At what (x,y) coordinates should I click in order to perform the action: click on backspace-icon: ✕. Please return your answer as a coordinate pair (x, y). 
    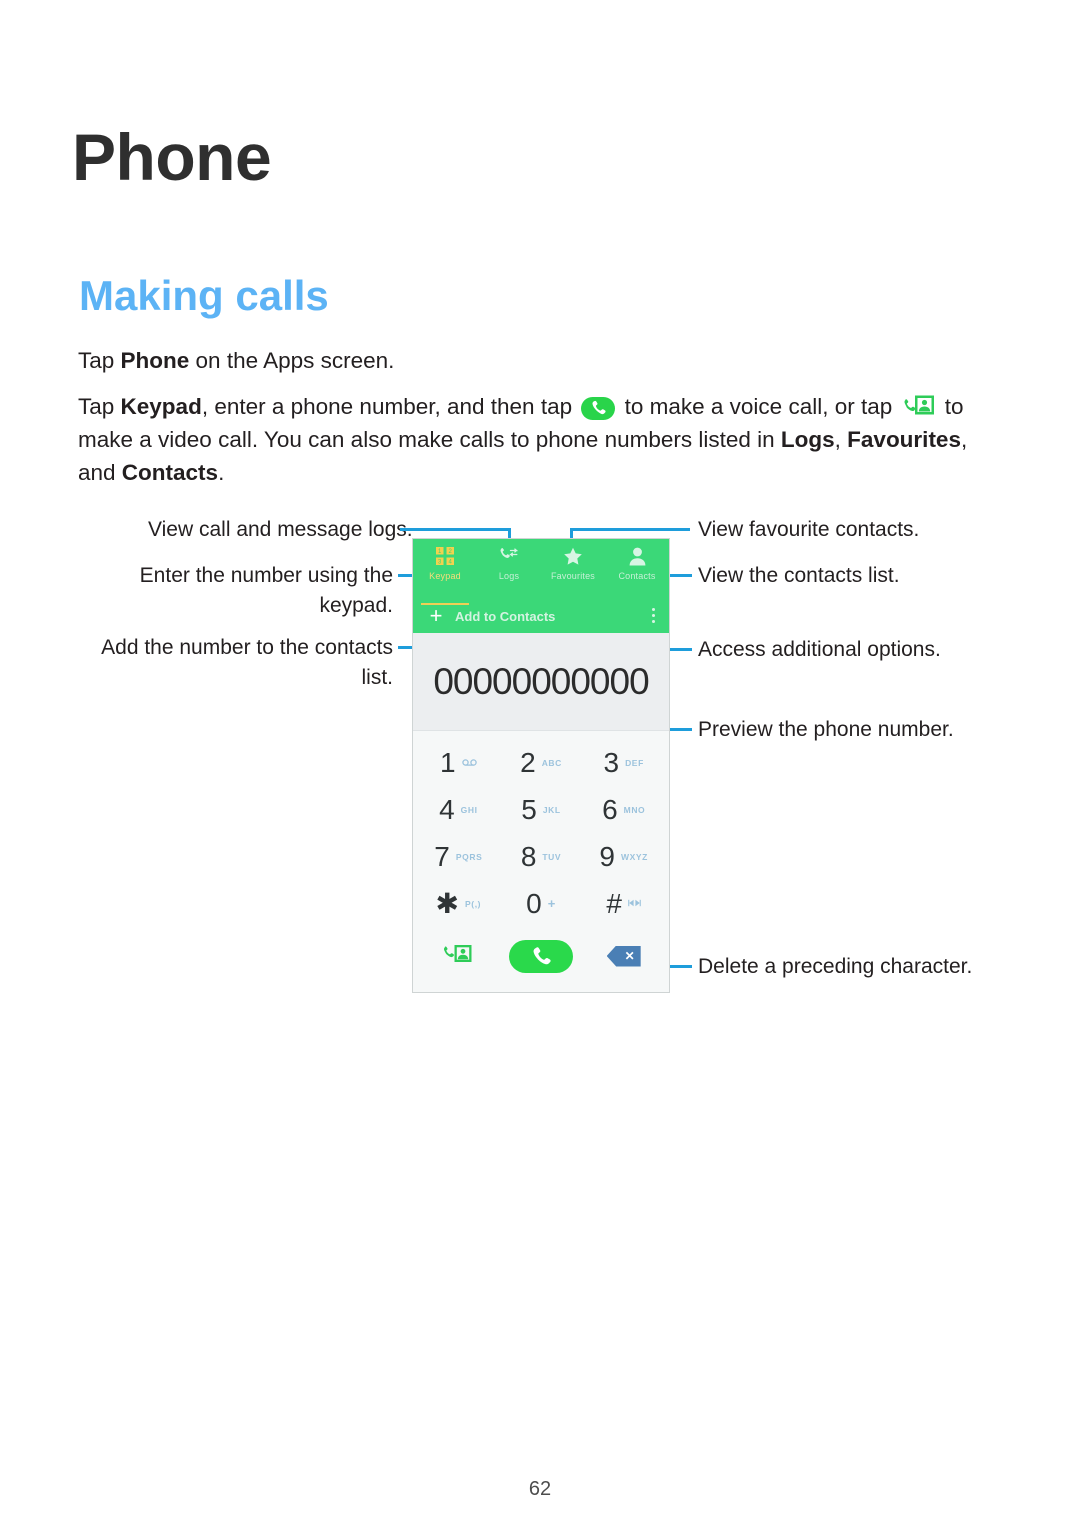
    Looking at the image, I should click on (623, 956).